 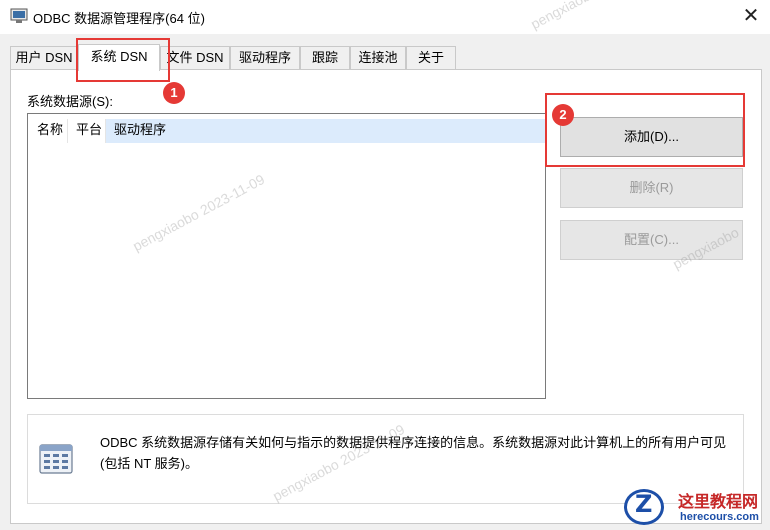 I want to click on logo-title: 这里教程网, so click(x=718, y=502).